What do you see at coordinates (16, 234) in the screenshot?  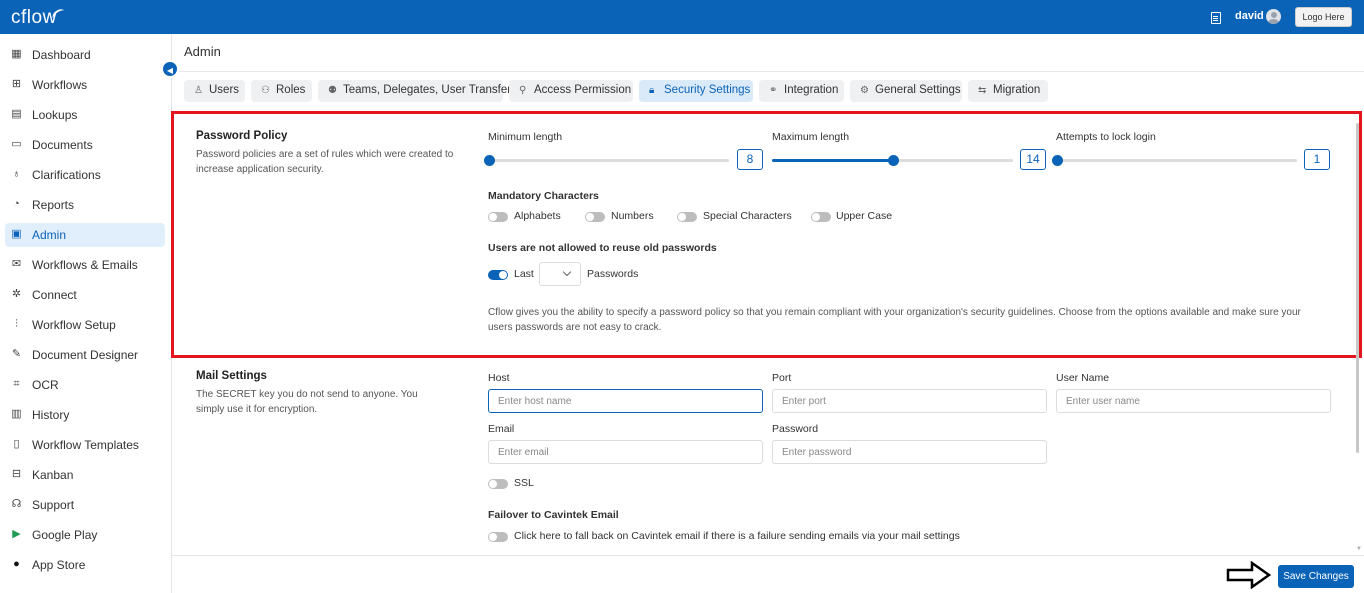 I see `admin-icon: ▣` at bounding box center [16, 234].